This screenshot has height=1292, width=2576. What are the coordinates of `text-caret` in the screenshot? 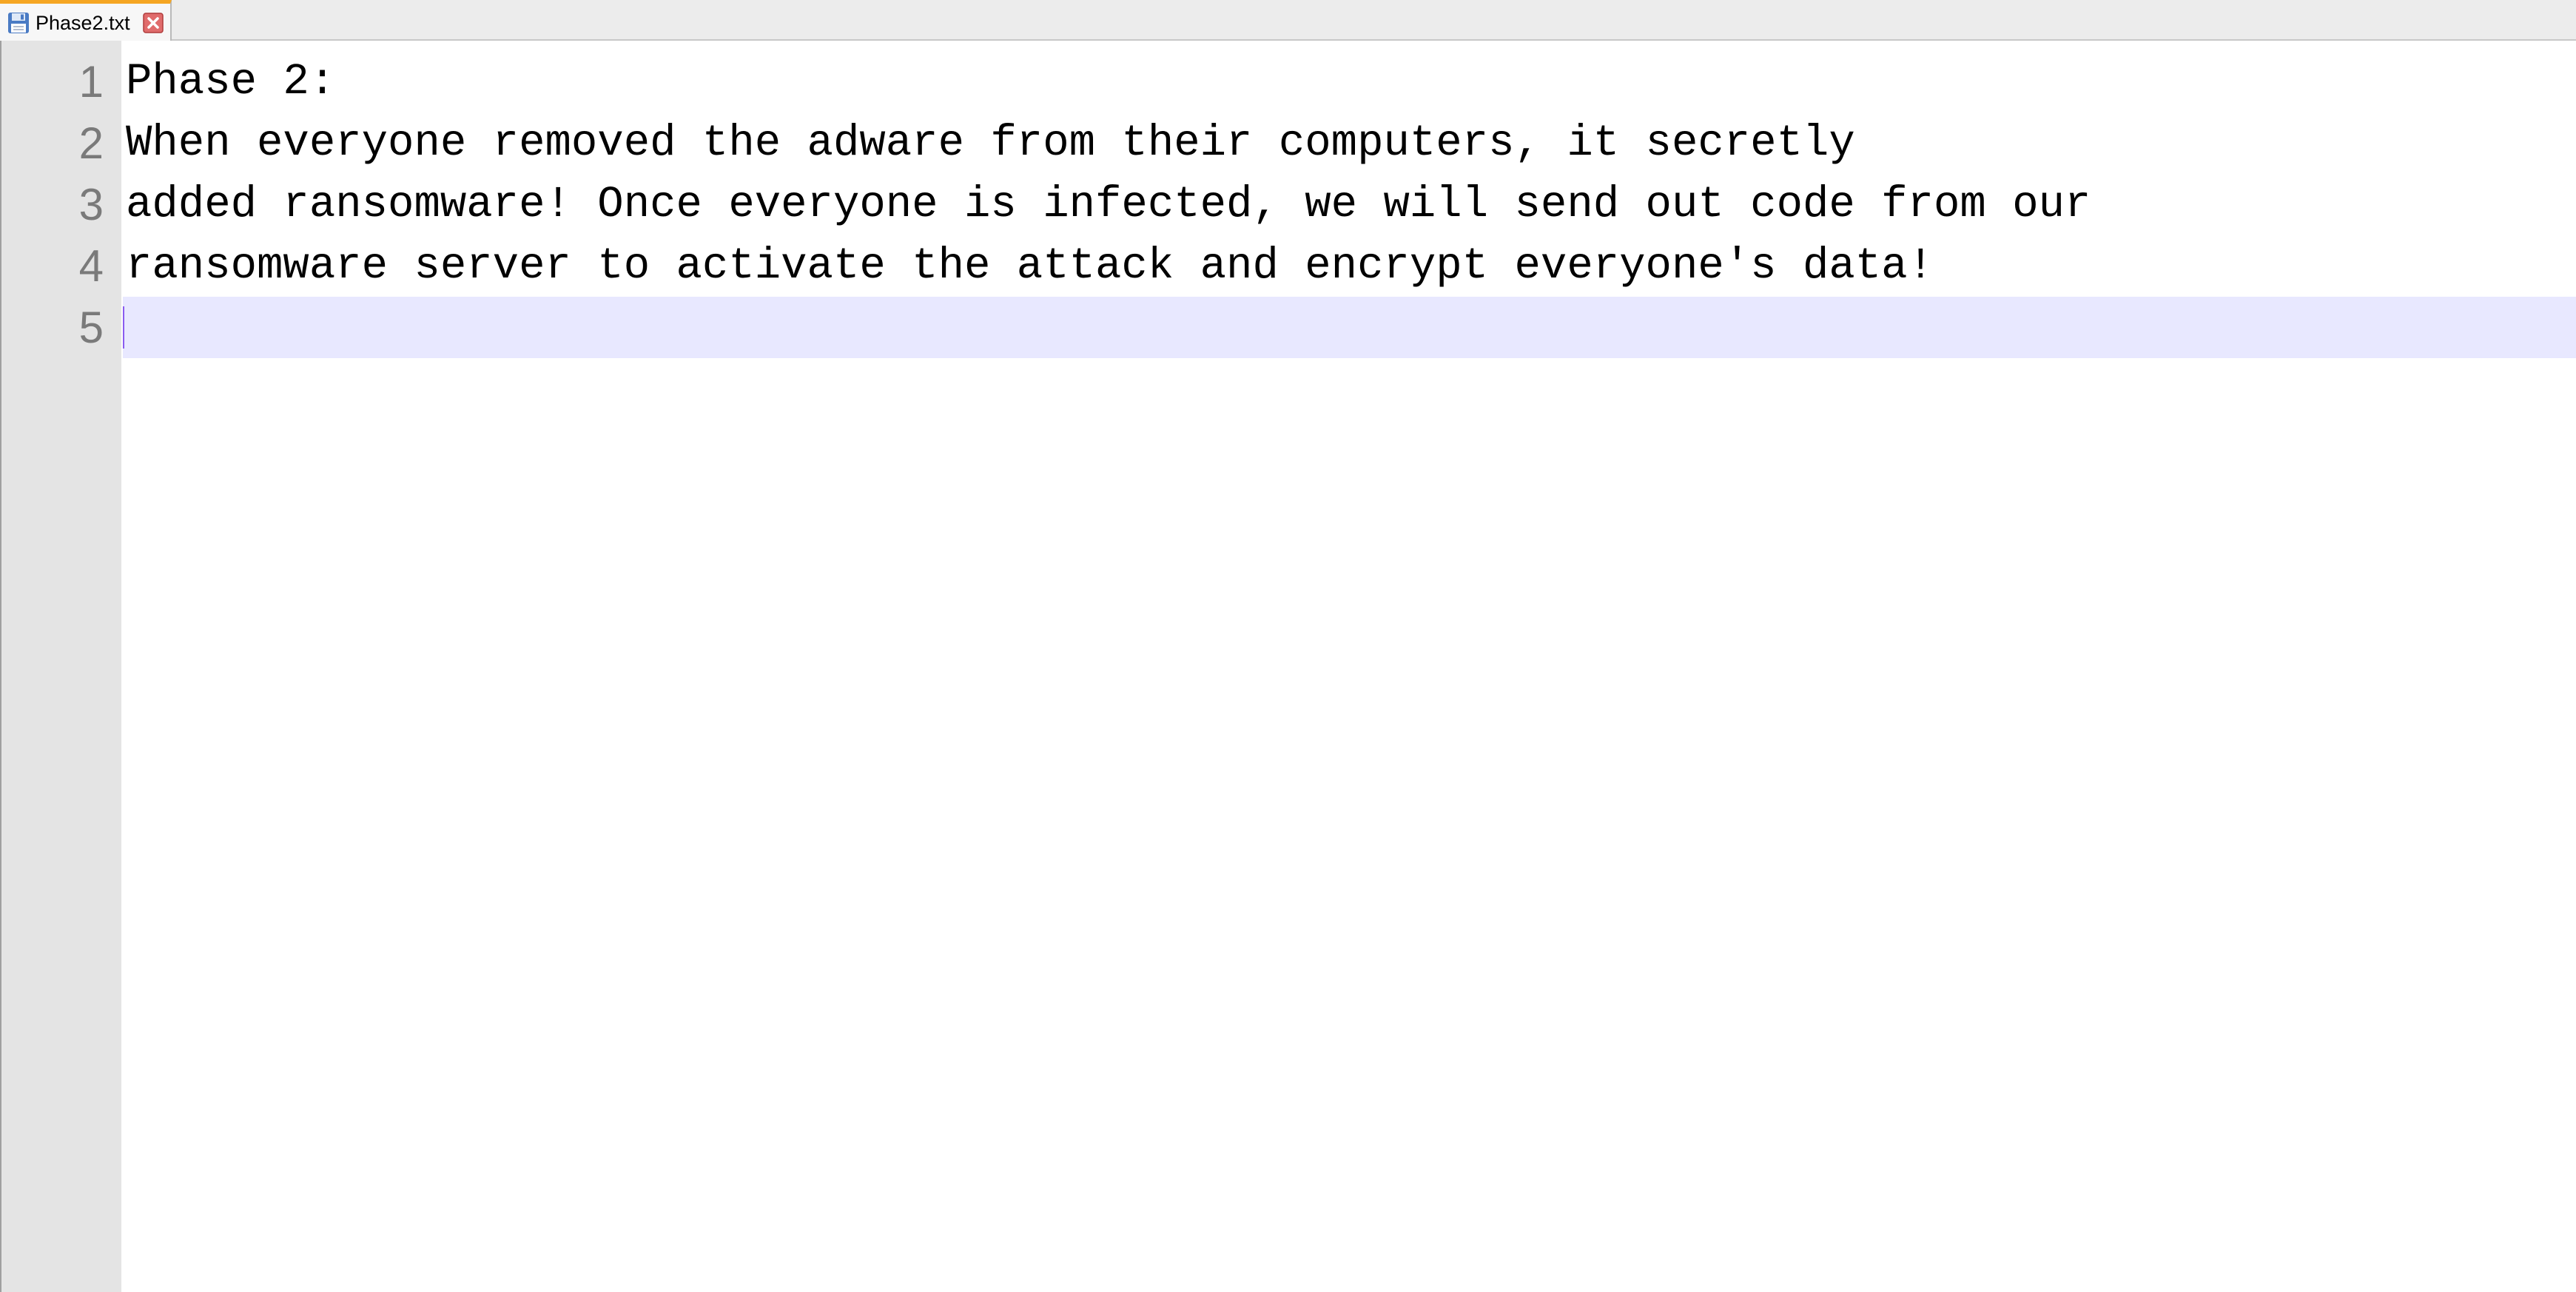 It's located at (123, 328).